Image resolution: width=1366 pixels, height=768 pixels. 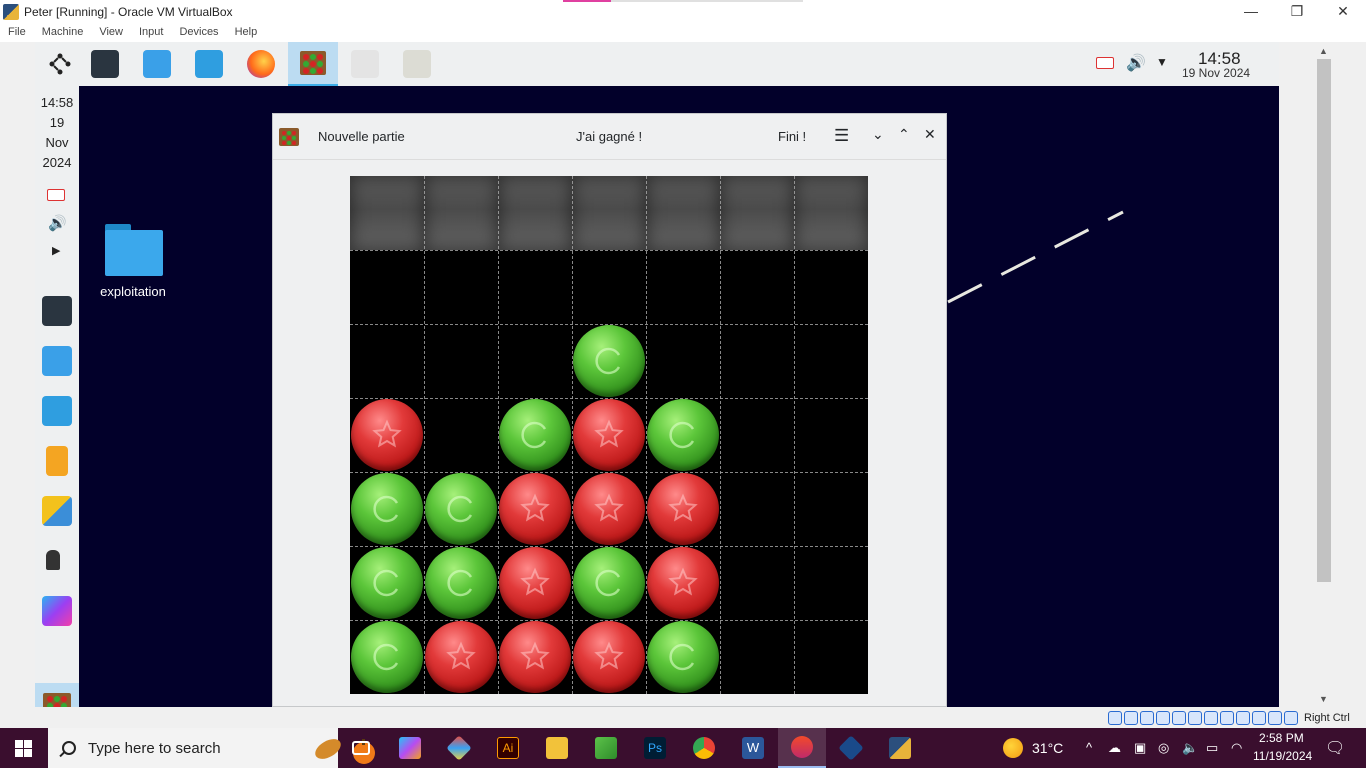 I want to click on menu-file: File, so click(x=17, y=32).